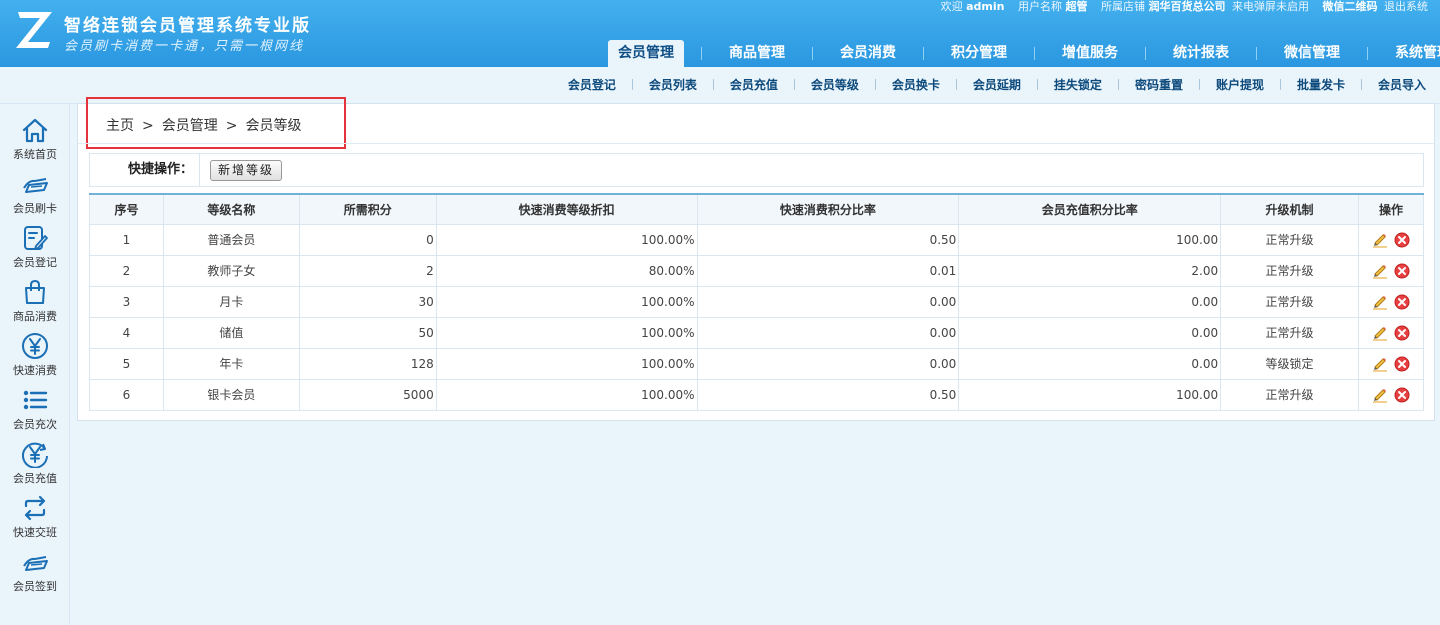 This screenshot has width=1440, height=625. I want to click on sidebar-item-member-recharge: 会员充值, so click(35, 461).